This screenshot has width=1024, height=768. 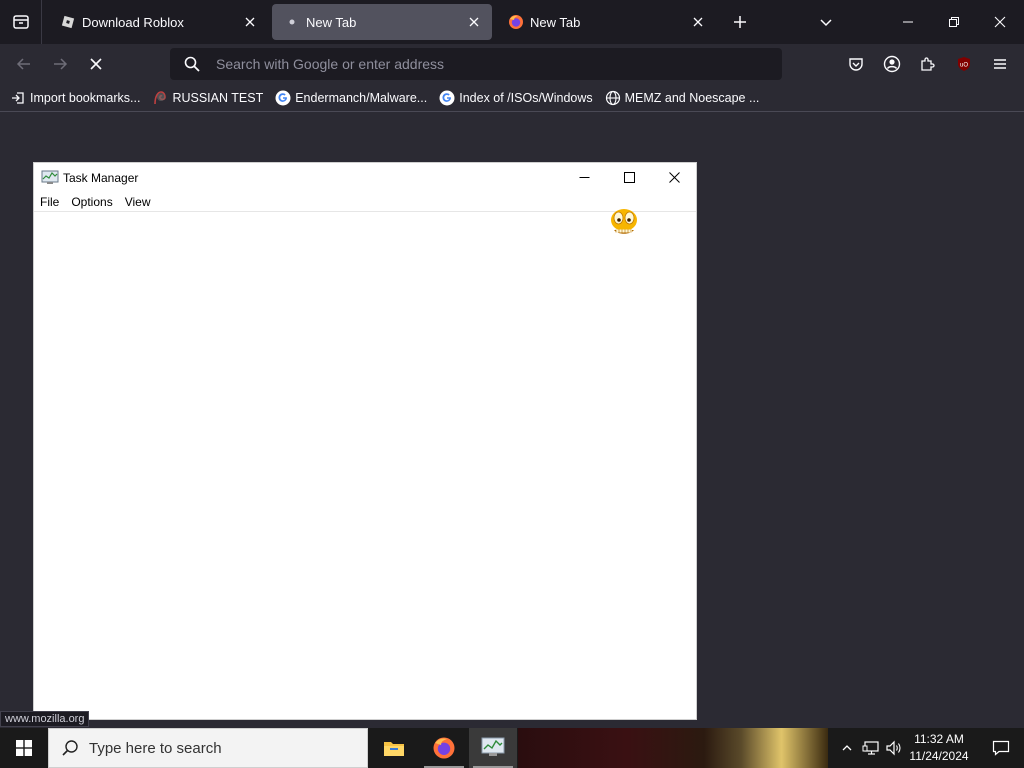 What do you see at coordinates (49, 202) in the screenshot?
I see `menu-file: File` at bounding box center [49, 202].